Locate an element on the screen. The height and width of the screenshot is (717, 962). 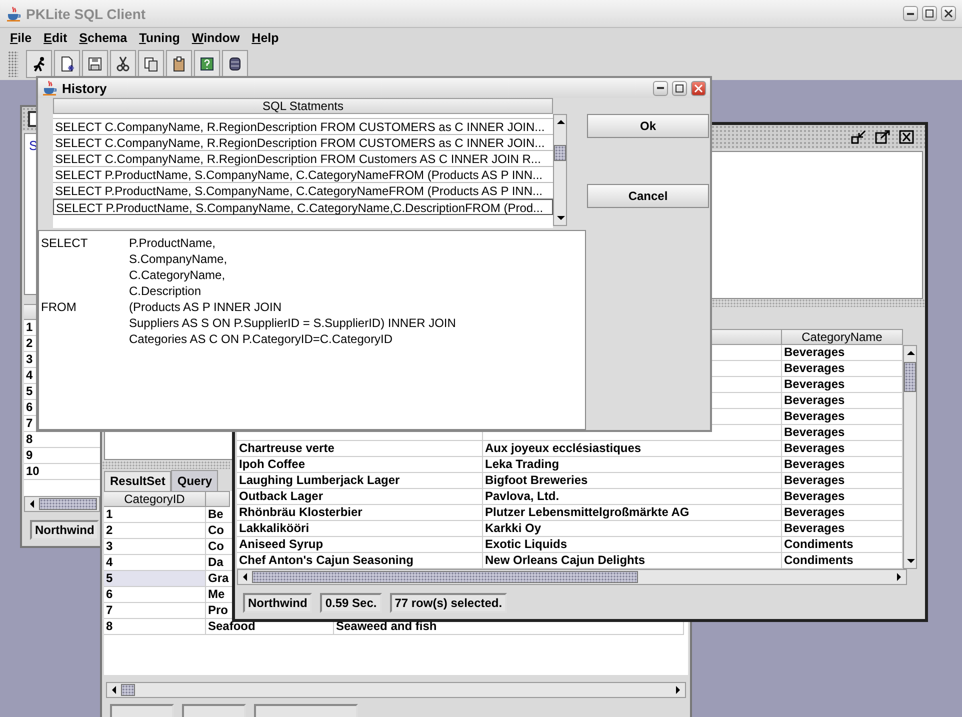
copy-icon is located at coordinates (151, 64).